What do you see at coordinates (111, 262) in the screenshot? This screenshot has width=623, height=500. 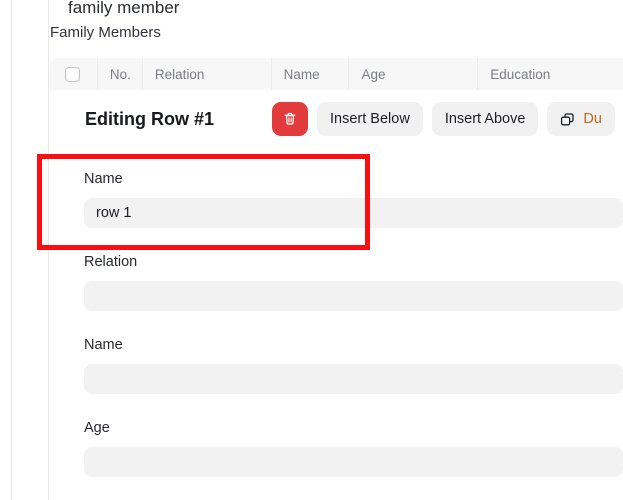 I see `form-label-relation: Relation` at bounding box center [111, 262].